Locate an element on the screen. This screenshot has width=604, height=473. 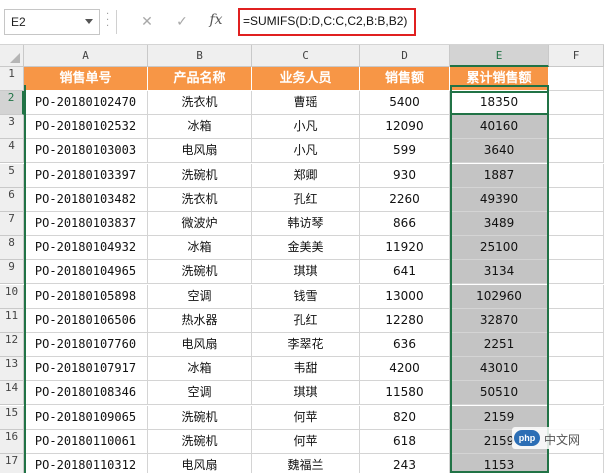
cell-order-no: PO-20180103397 is located at coordinates (86, 175).